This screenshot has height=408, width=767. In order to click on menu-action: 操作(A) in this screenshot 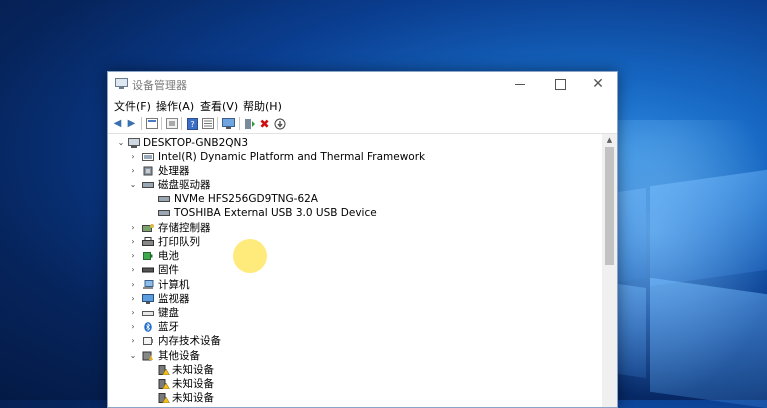, I will do `click(175, 106)`.